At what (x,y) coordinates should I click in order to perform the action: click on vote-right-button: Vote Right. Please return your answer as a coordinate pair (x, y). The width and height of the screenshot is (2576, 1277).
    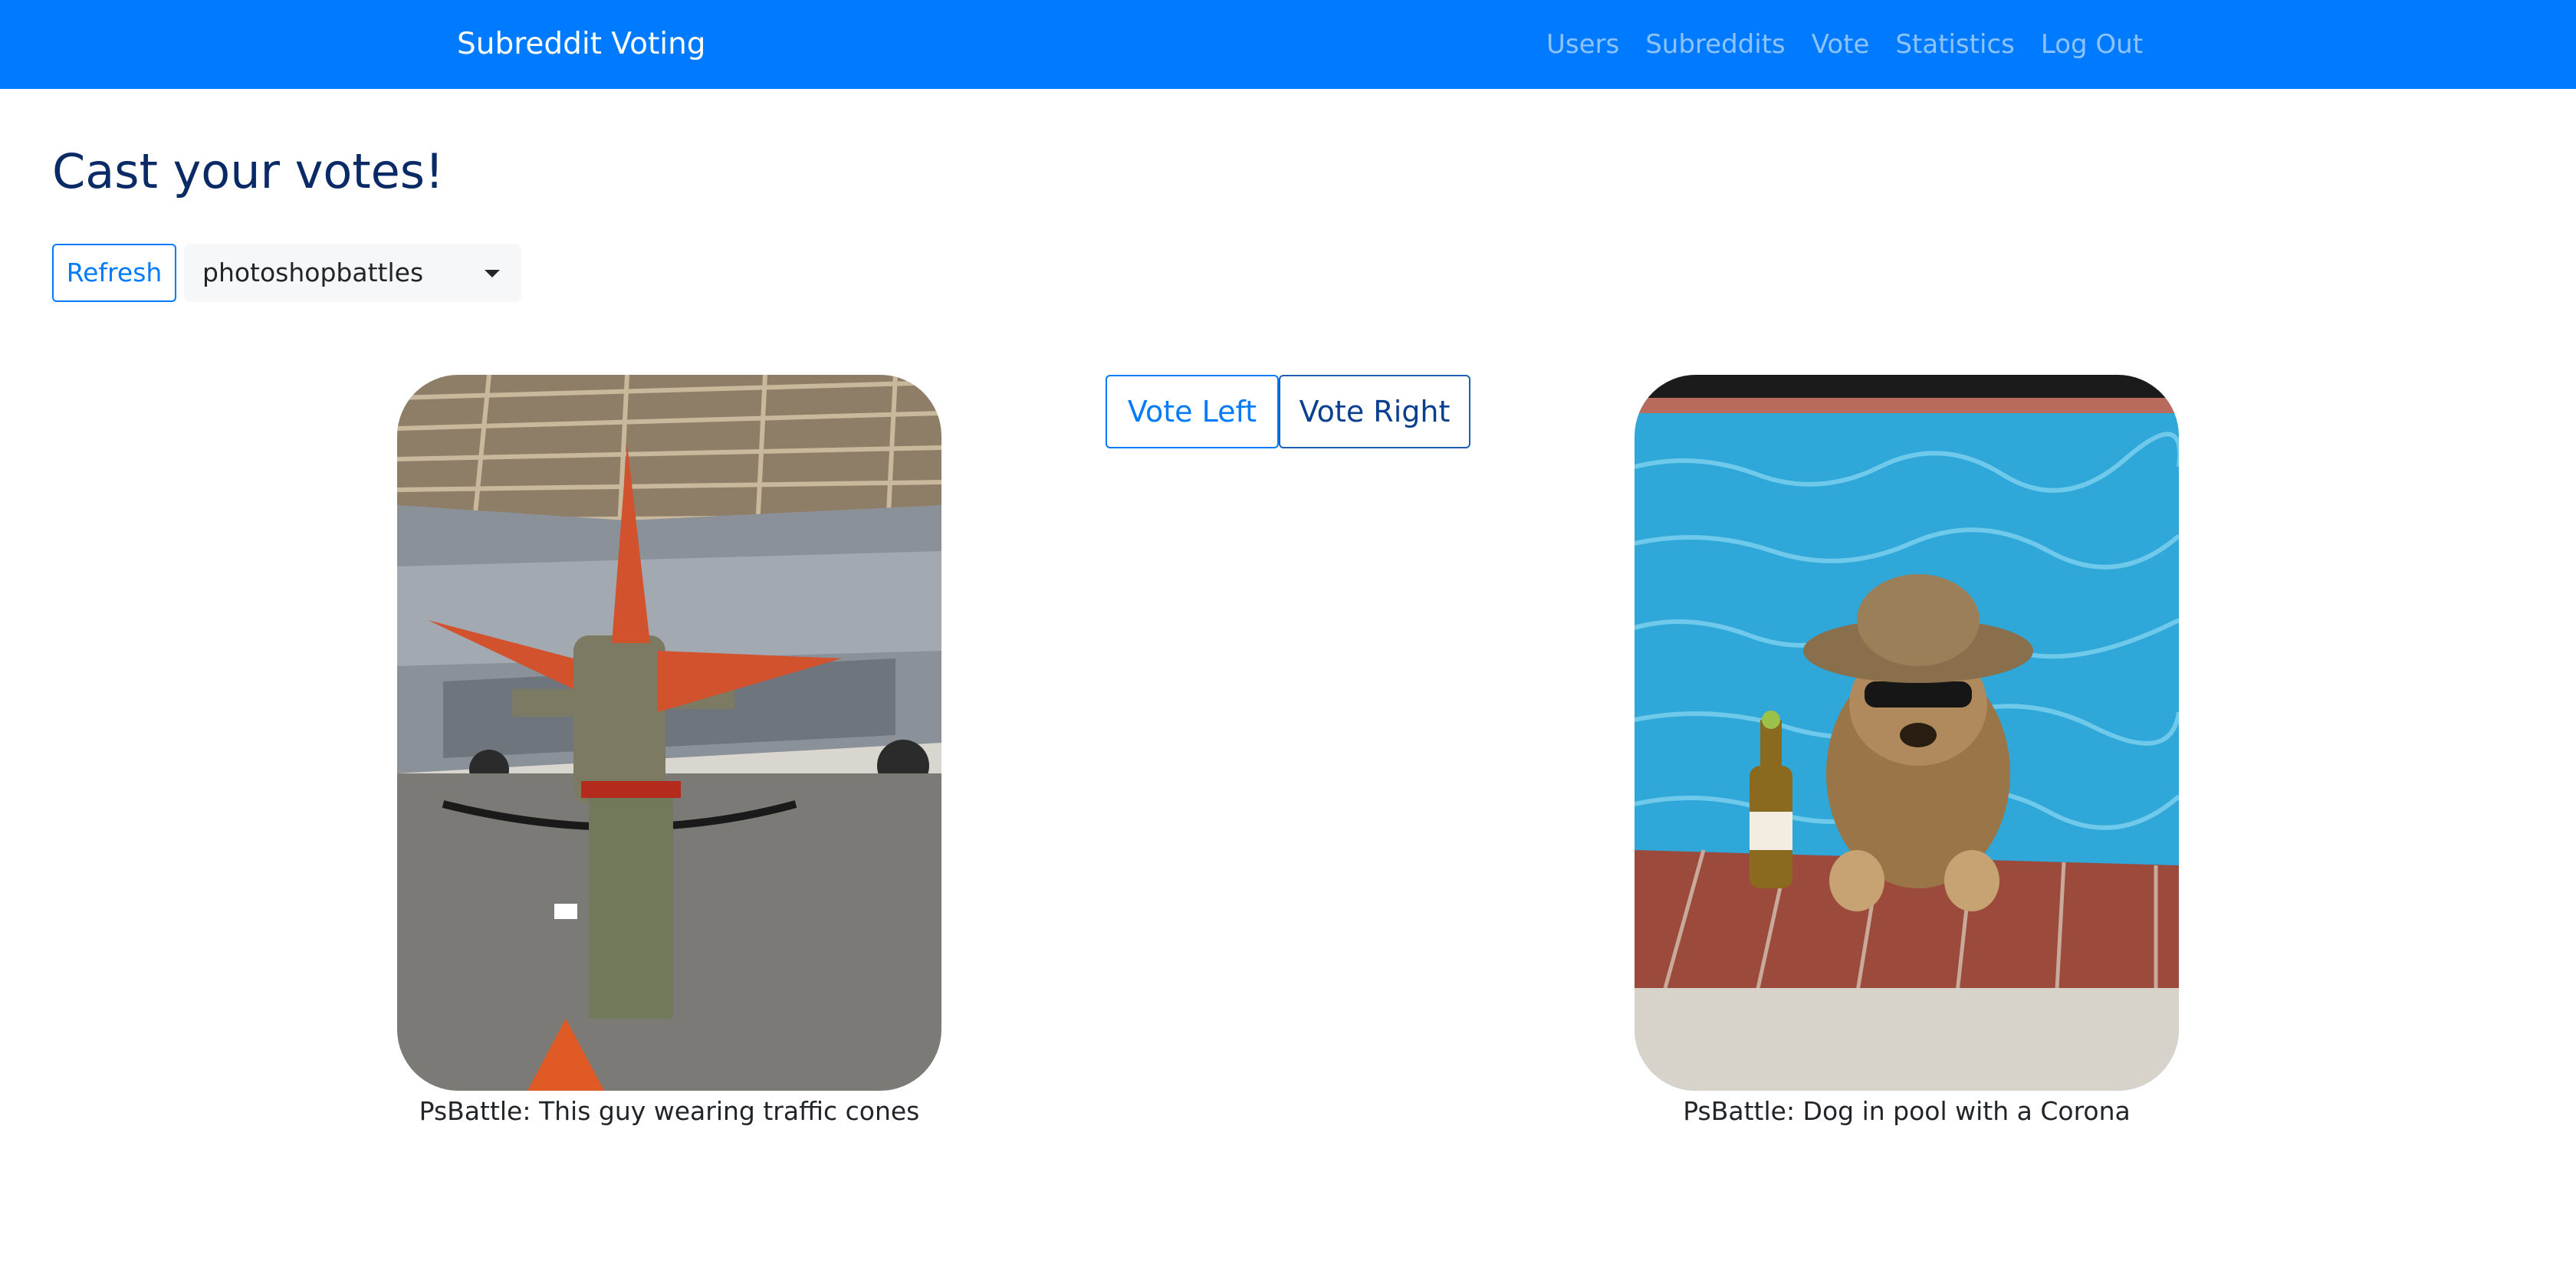
    Looking at the image, I should click on (1374, 411).